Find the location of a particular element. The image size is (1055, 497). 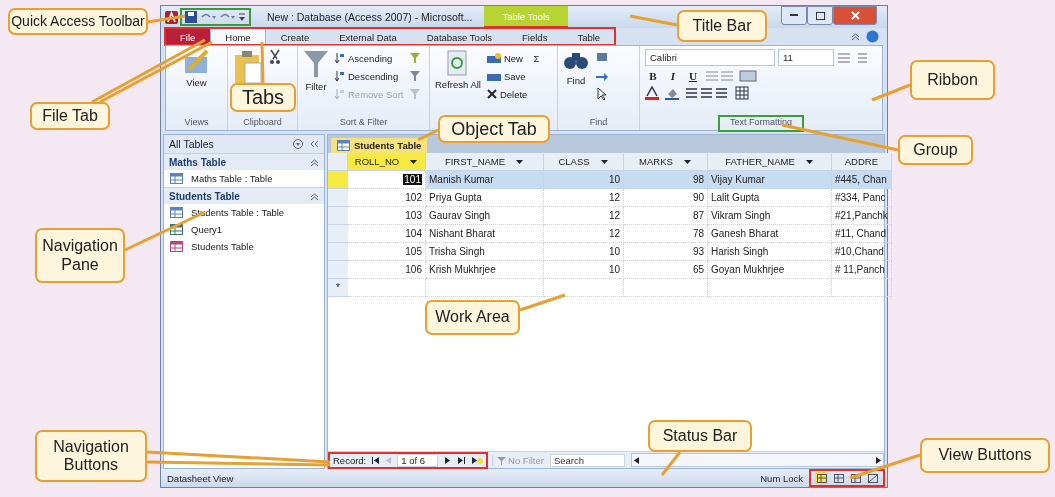

object-tab-label: Students Table is located at coordinates (388, 145).